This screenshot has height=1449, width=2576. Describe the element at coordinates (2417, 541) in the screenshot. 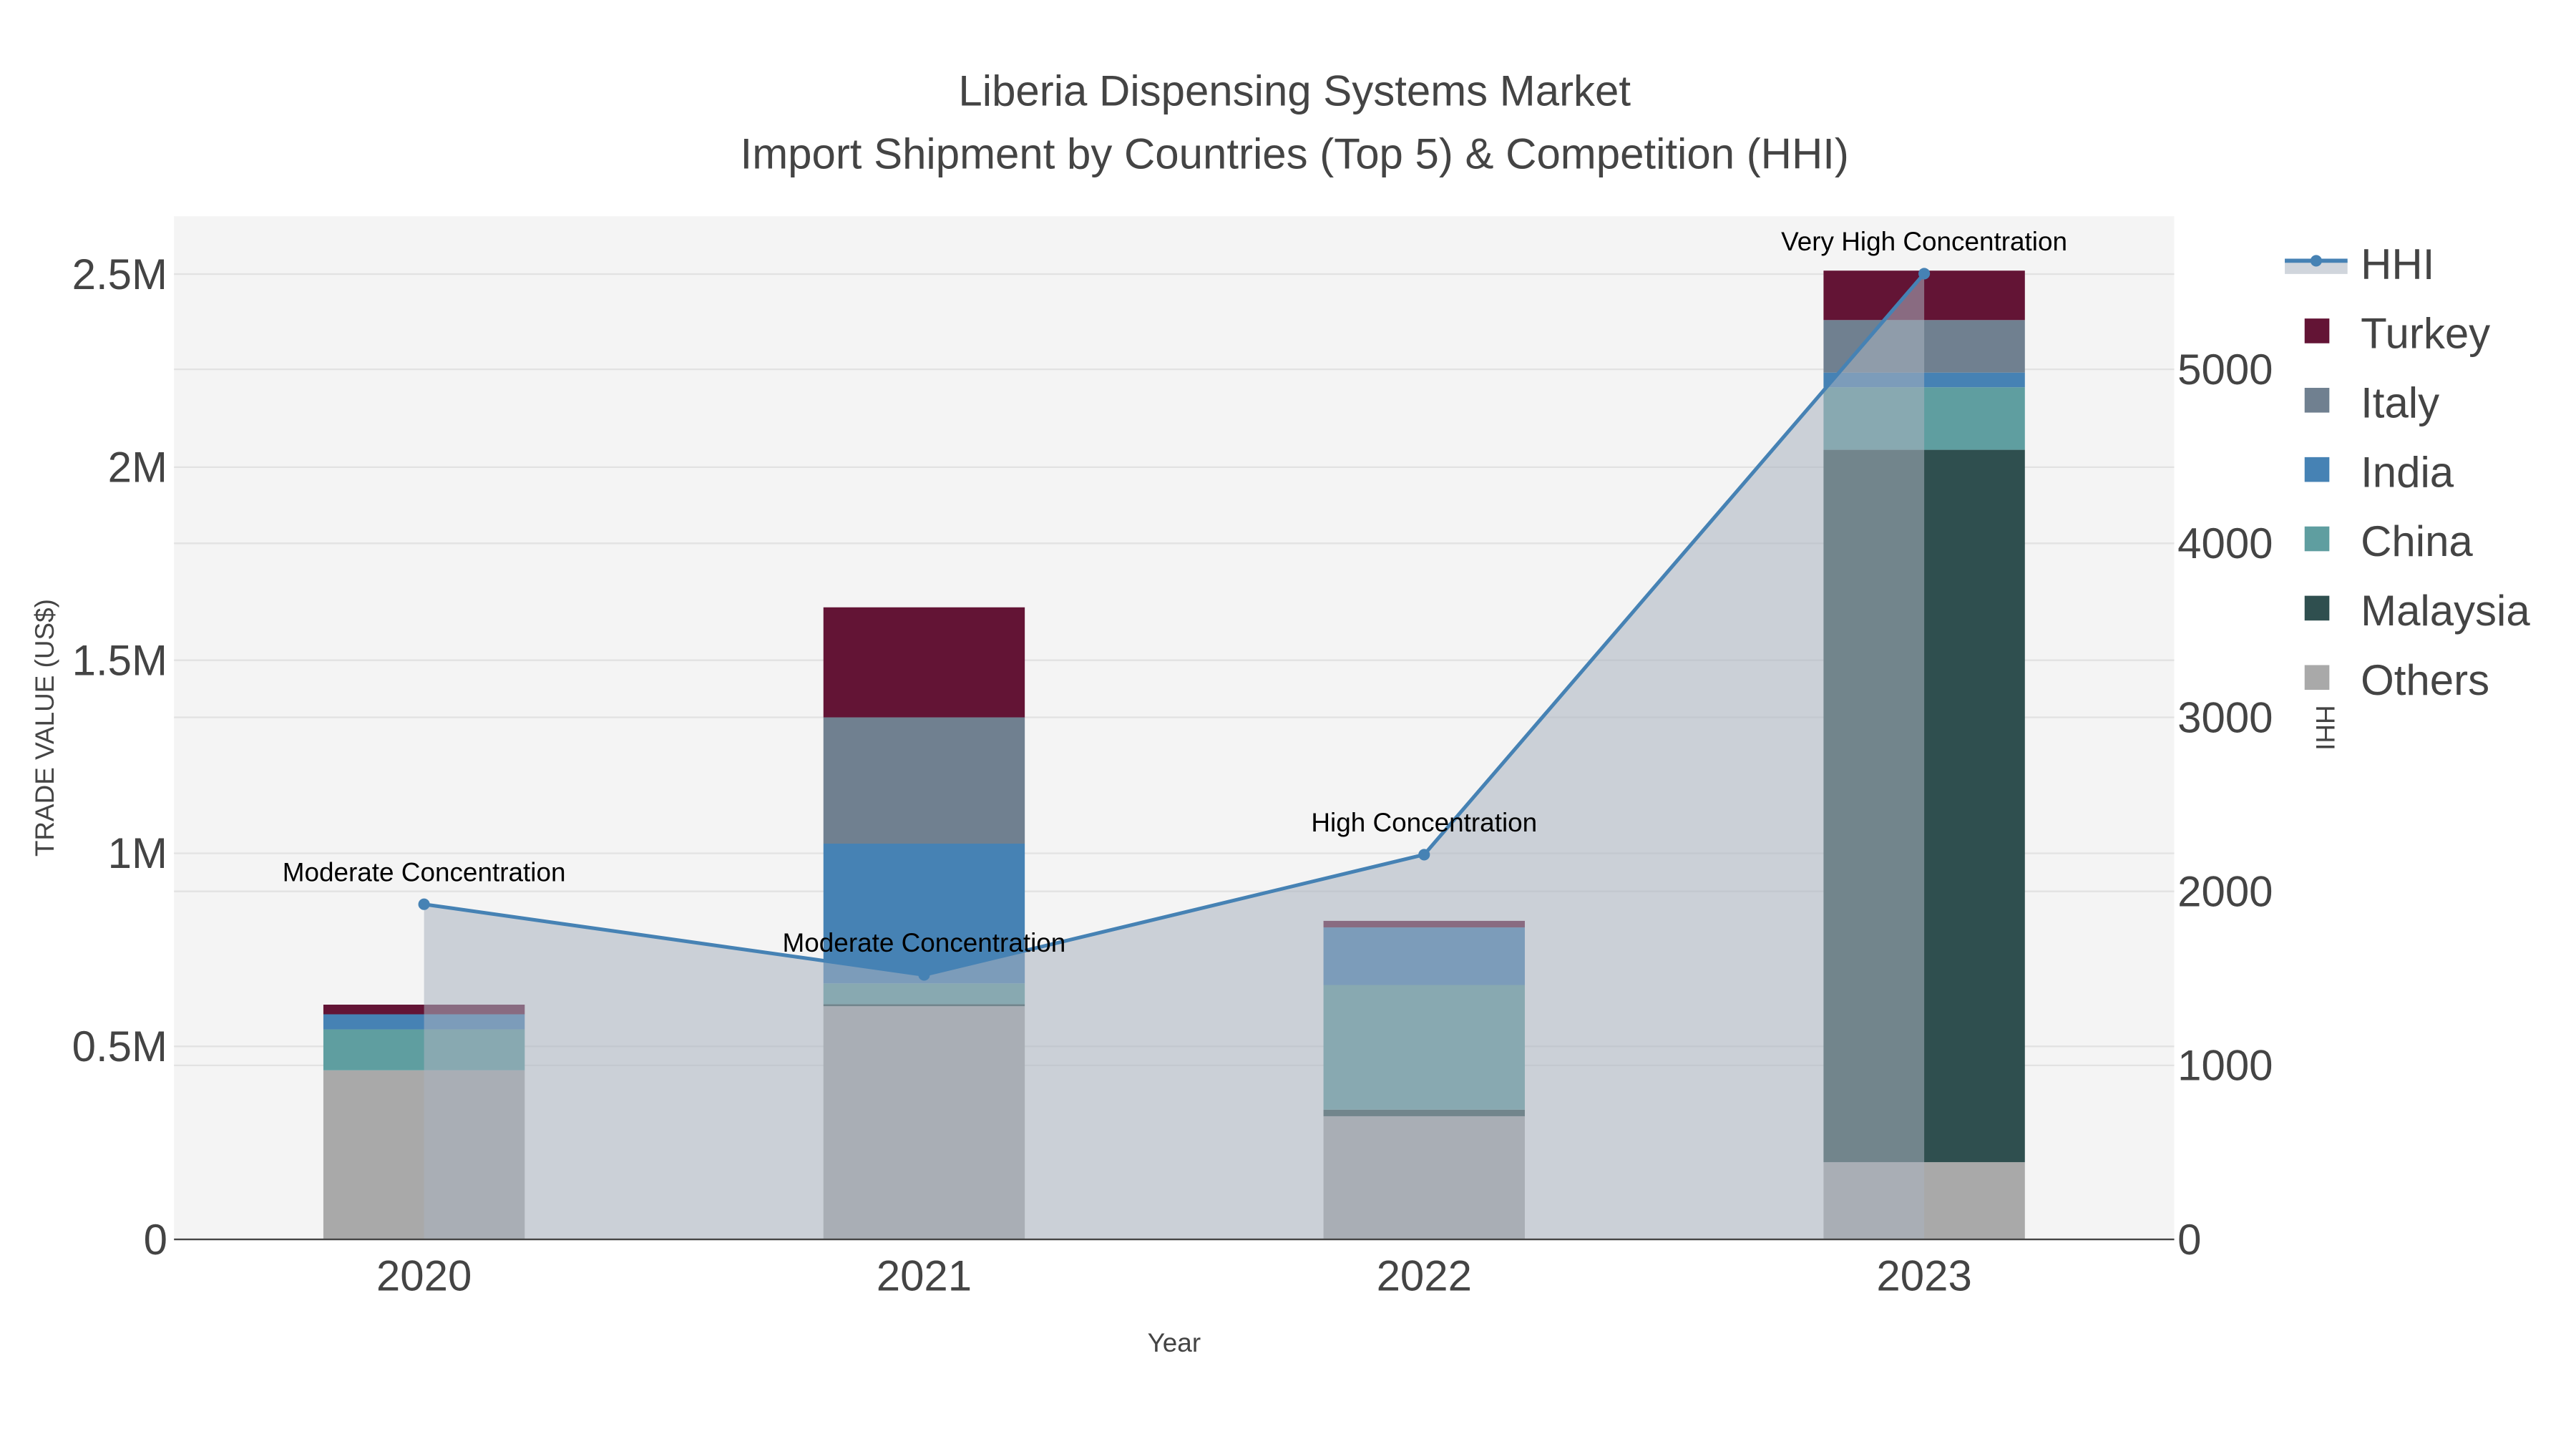

I see `legend-label: China` at that location.